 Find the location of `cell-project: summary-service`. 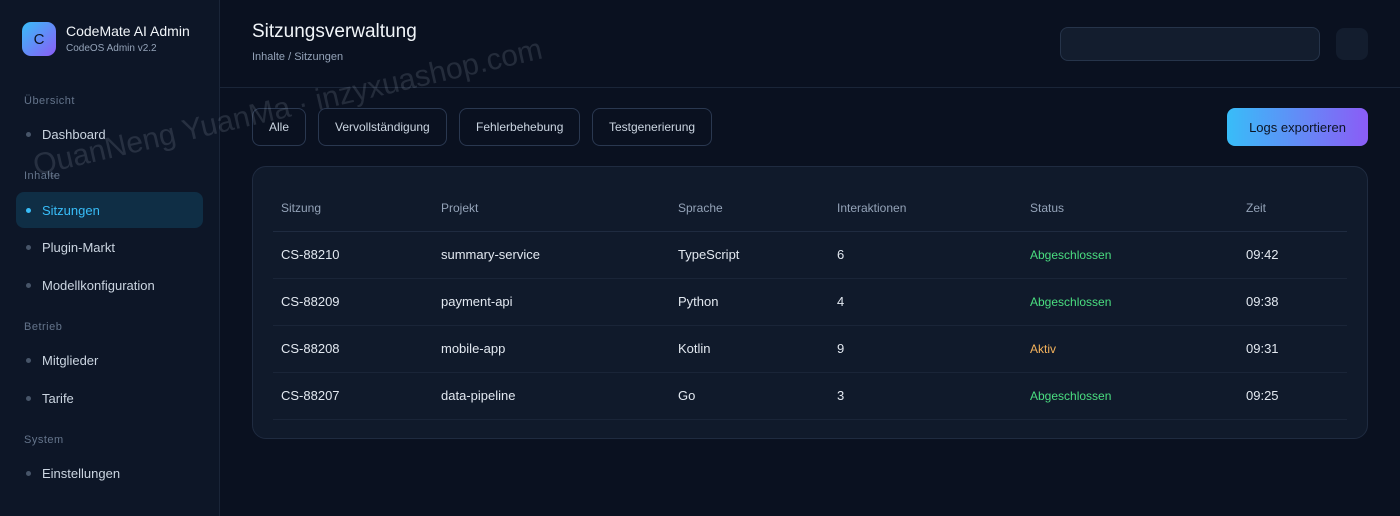

cell-project: summary-service is located at coordinates (551, 255).